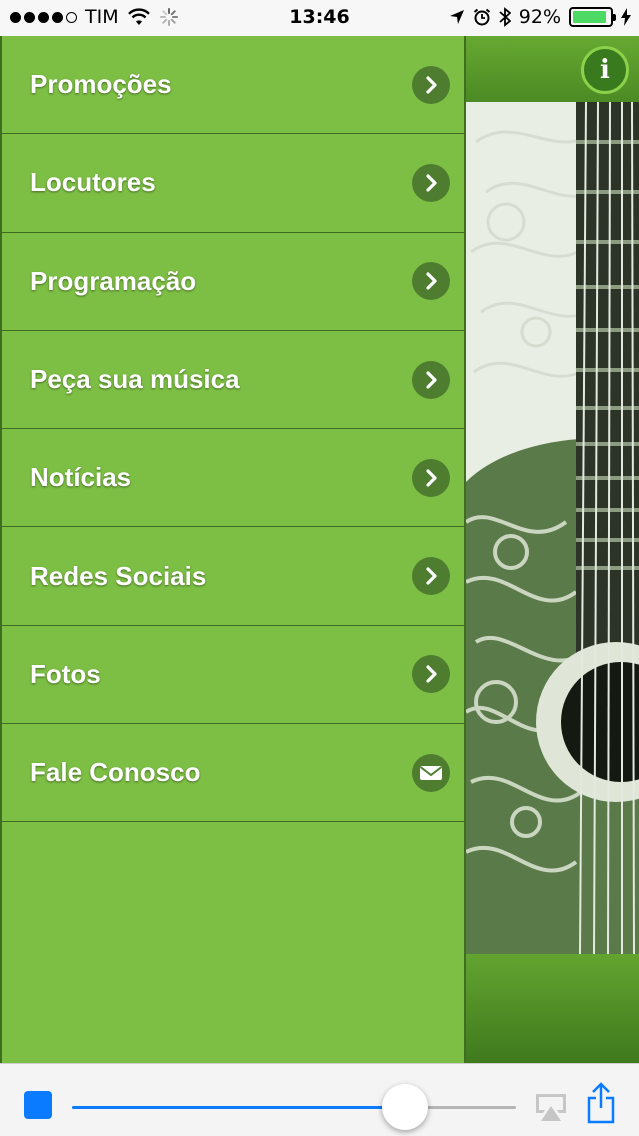 The height and width of the screenshot is (1136, 639). I want to click on app-header: i, so click(552, 69).